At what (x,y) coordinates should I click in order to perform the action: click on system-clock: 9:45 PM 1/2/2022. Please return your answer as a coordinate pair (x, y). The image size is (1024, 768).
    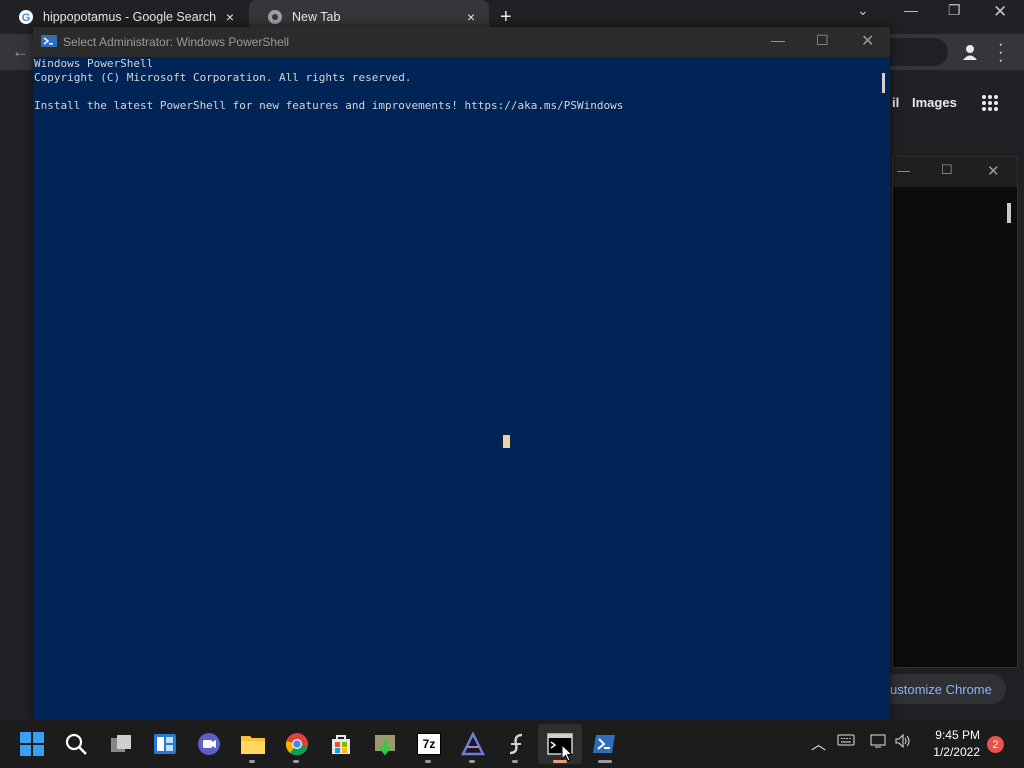
    Looking at the image, I should click on (950, 744).